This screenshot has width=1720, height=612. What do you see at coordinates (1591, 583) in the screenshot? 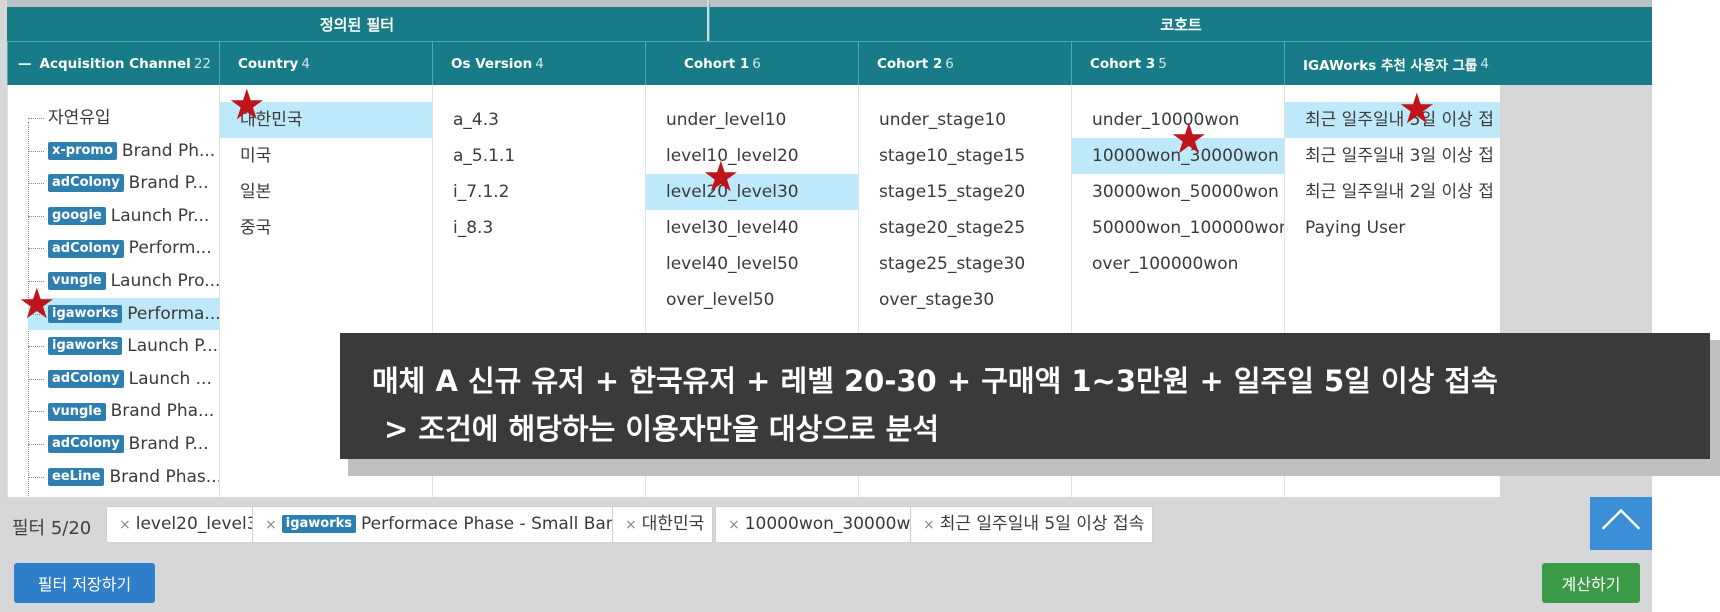
I see `calculate-button: 계산하기` at bounding box center [1591, 583].